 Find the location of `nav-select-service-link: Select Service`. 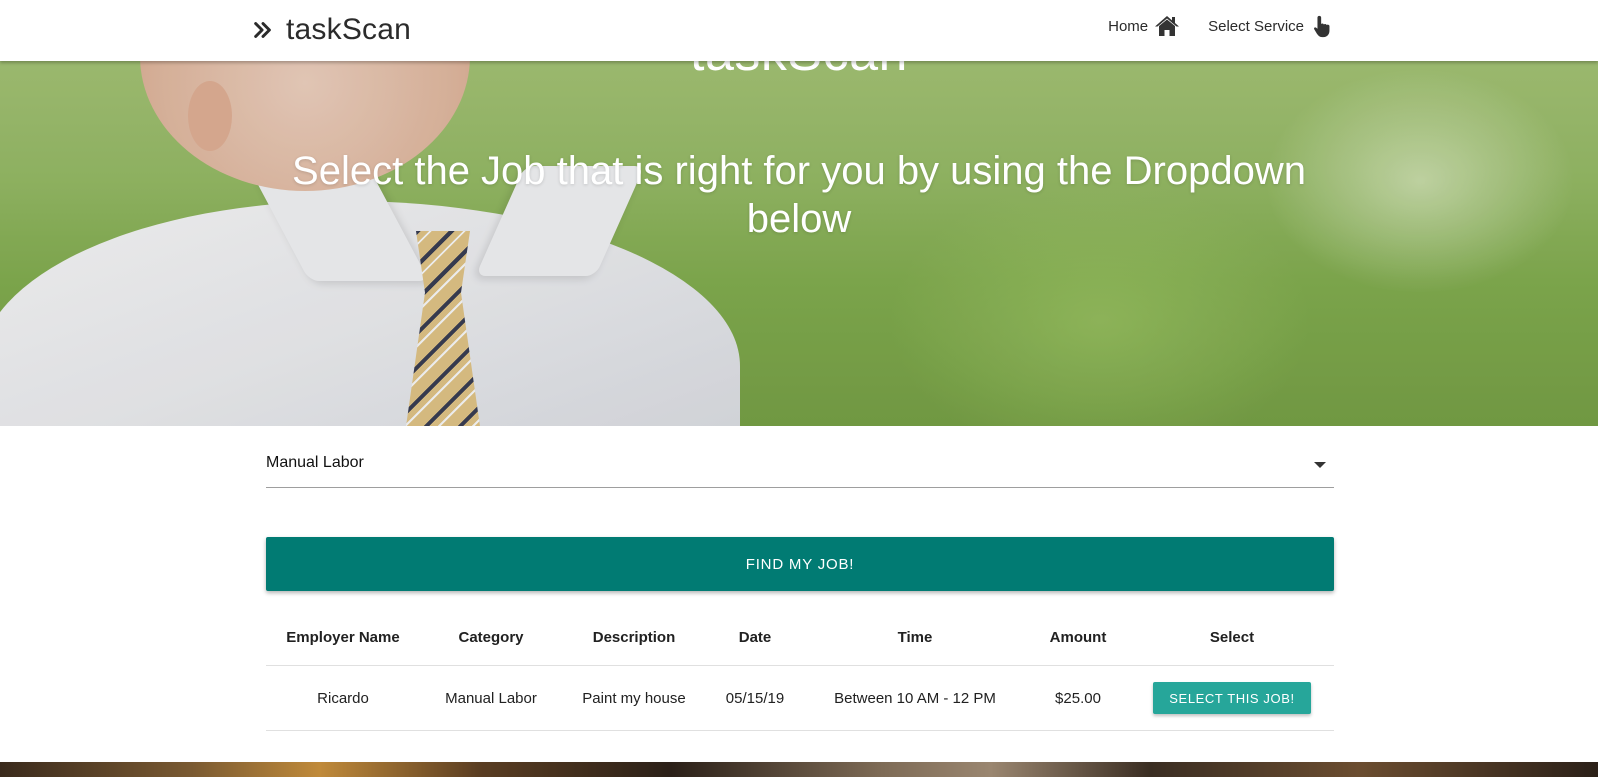

nav-select-service-link: Select Service is located at coordinates (1272, 26).